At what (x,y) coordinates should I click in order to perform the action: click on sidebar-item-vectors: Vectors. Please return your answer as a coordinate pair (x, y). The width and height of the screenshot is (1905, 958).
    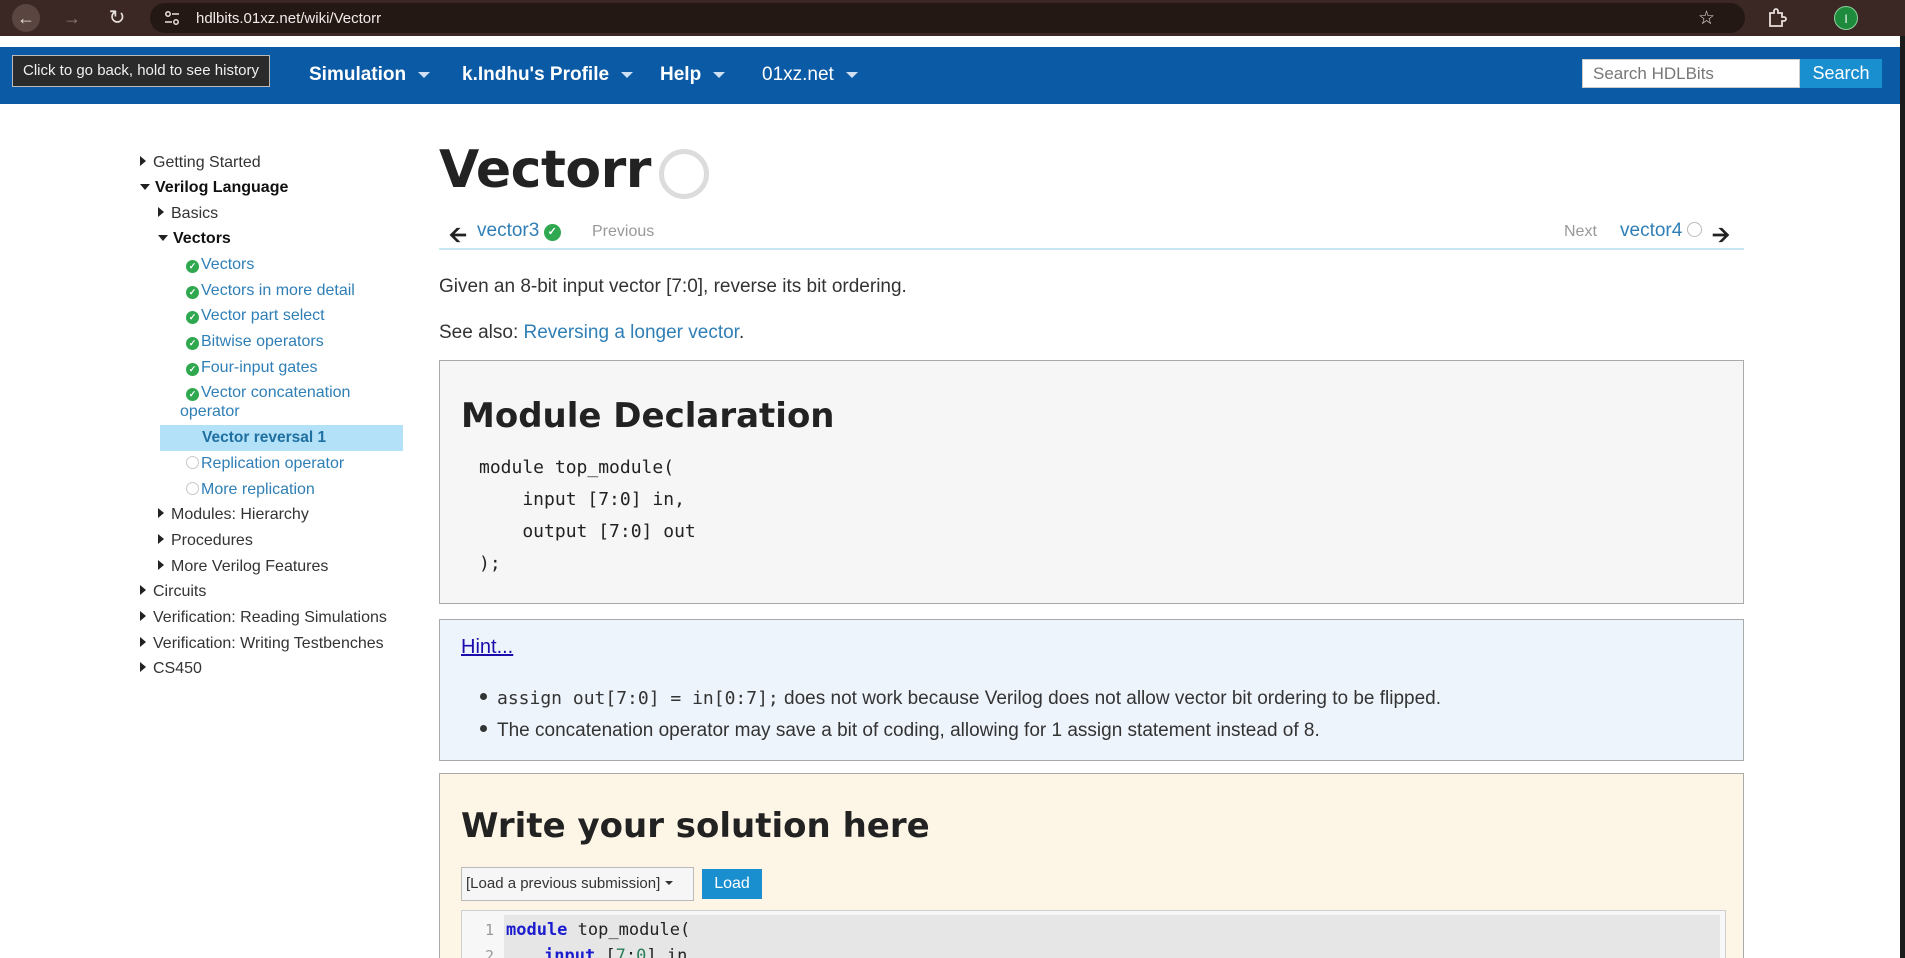
    Looking at the image, I should click on (194, 239).